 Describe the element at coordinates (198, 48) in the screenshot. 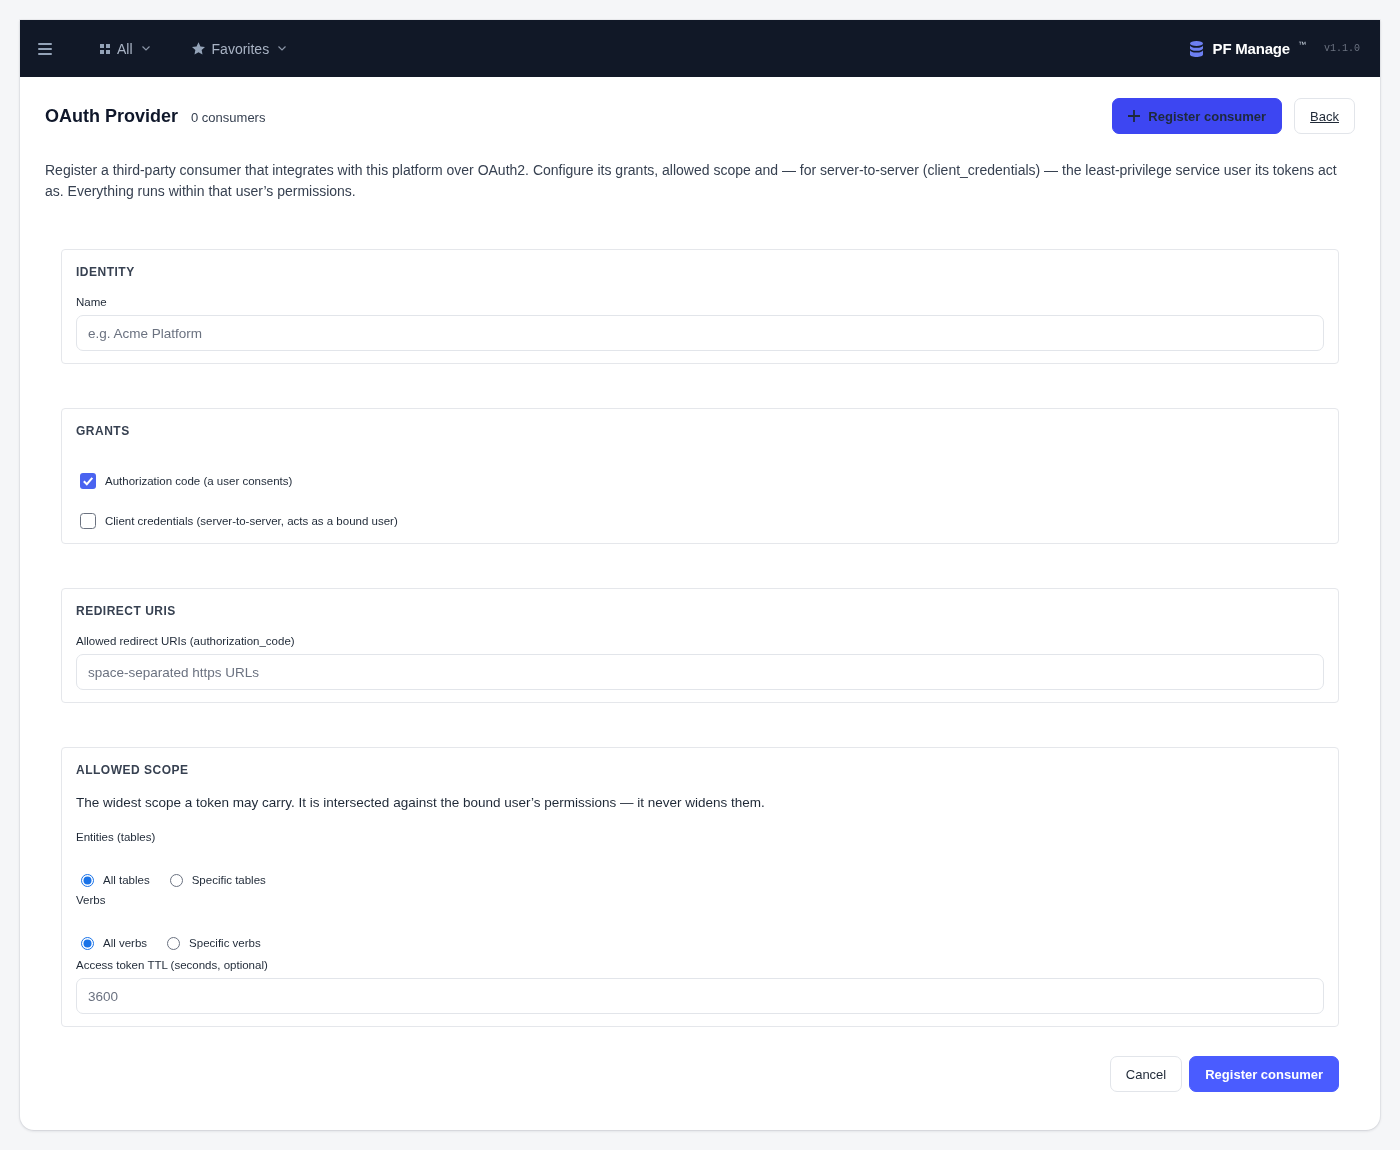

I see `star-icon` at that location.